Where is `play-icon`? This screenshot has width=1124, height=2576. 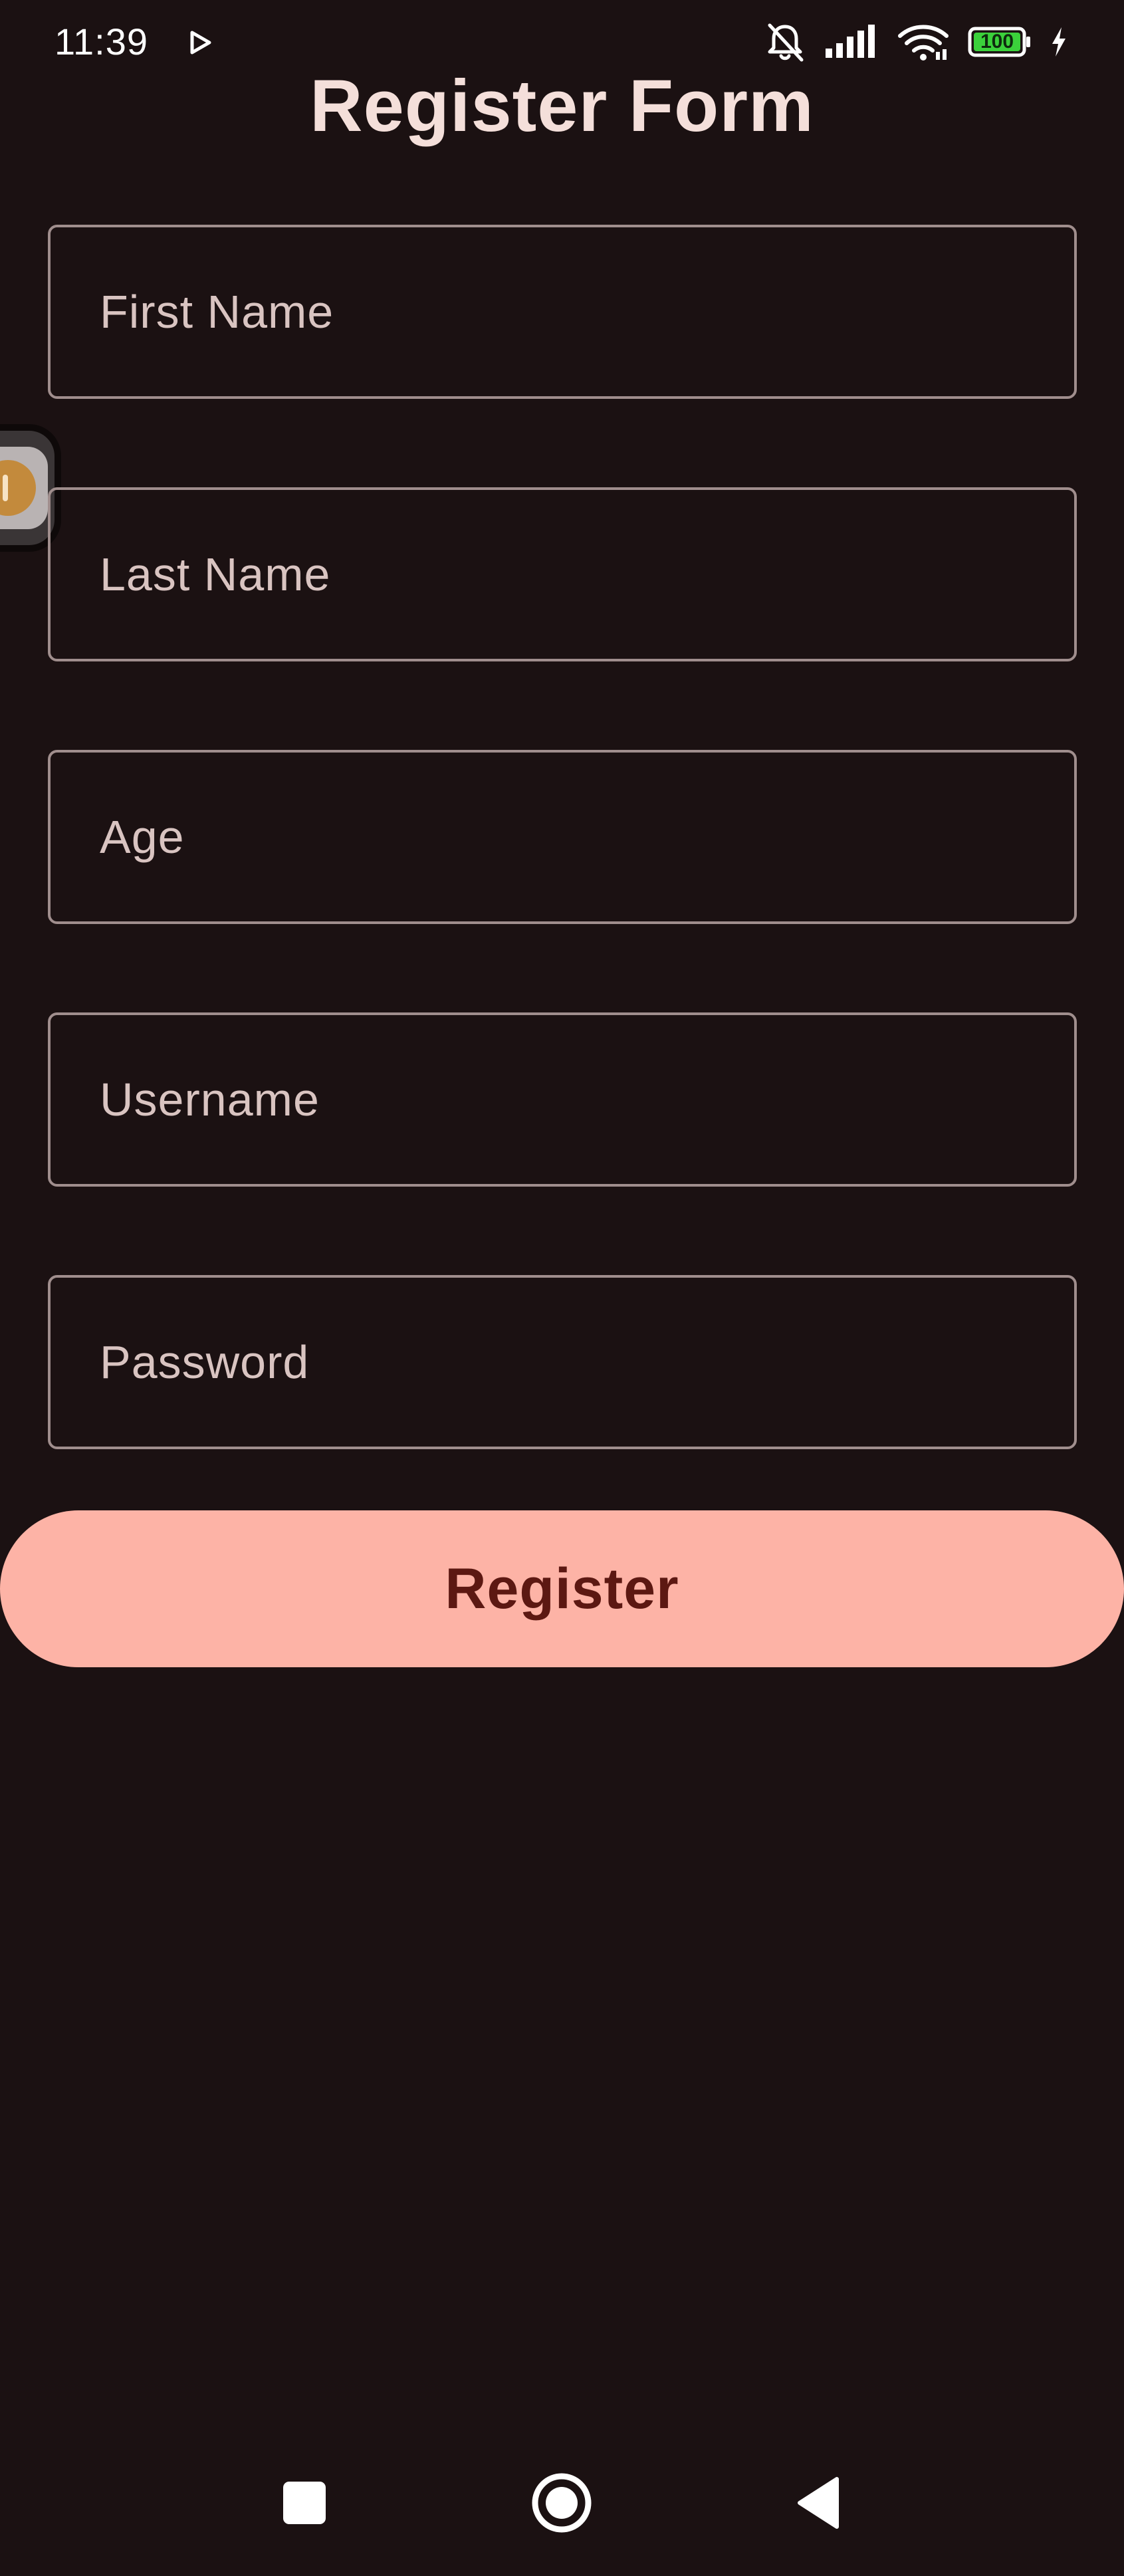 play-icon is located at coordinates (200, 43).